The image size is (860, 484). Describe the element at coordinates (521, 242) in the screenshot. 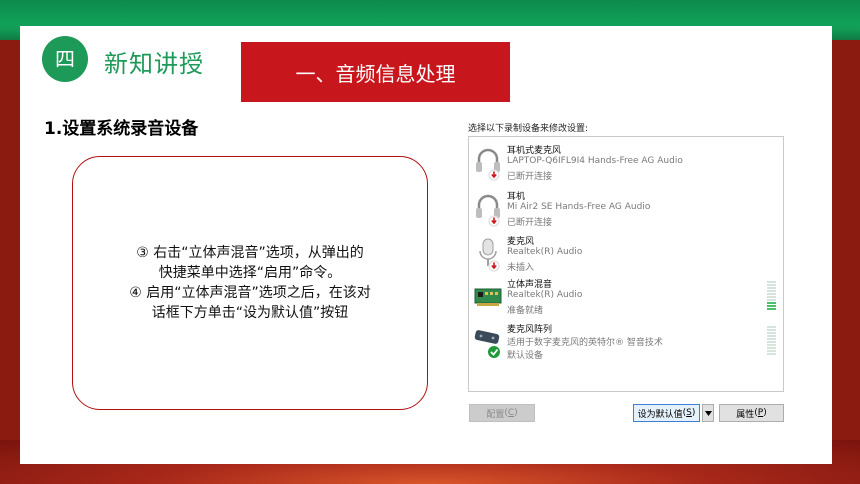

I see `device-name: 麦克风` at that location.